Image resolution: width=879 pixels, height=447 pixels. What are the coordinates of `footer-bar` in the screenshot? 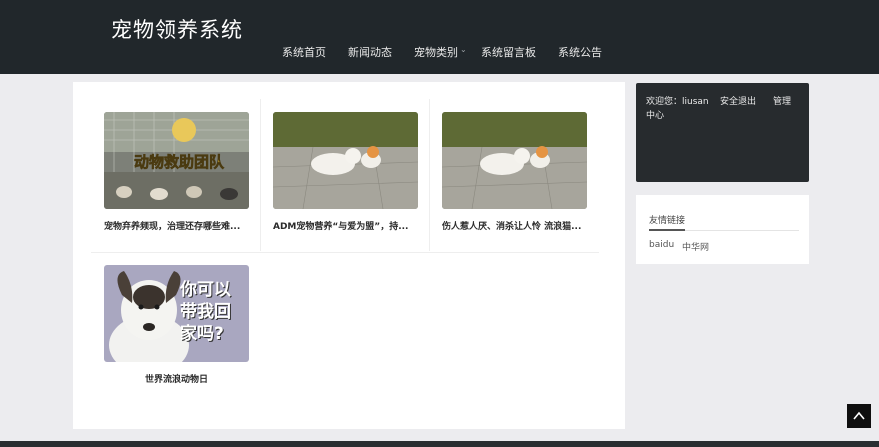 It's located at (439, 444).